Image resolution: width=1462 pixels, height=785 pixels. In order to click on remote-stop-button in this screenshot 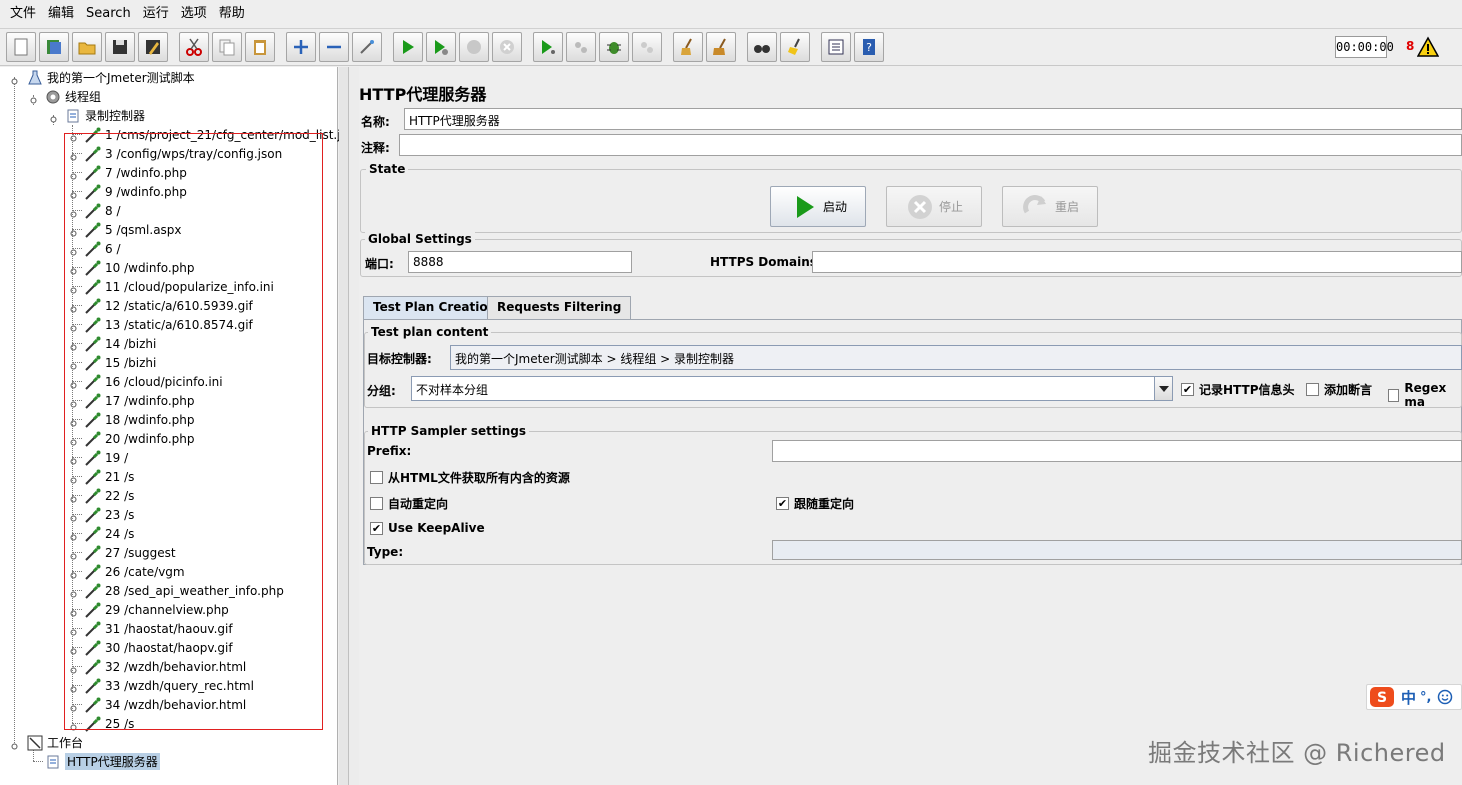, I will do `click(581, 47)`.